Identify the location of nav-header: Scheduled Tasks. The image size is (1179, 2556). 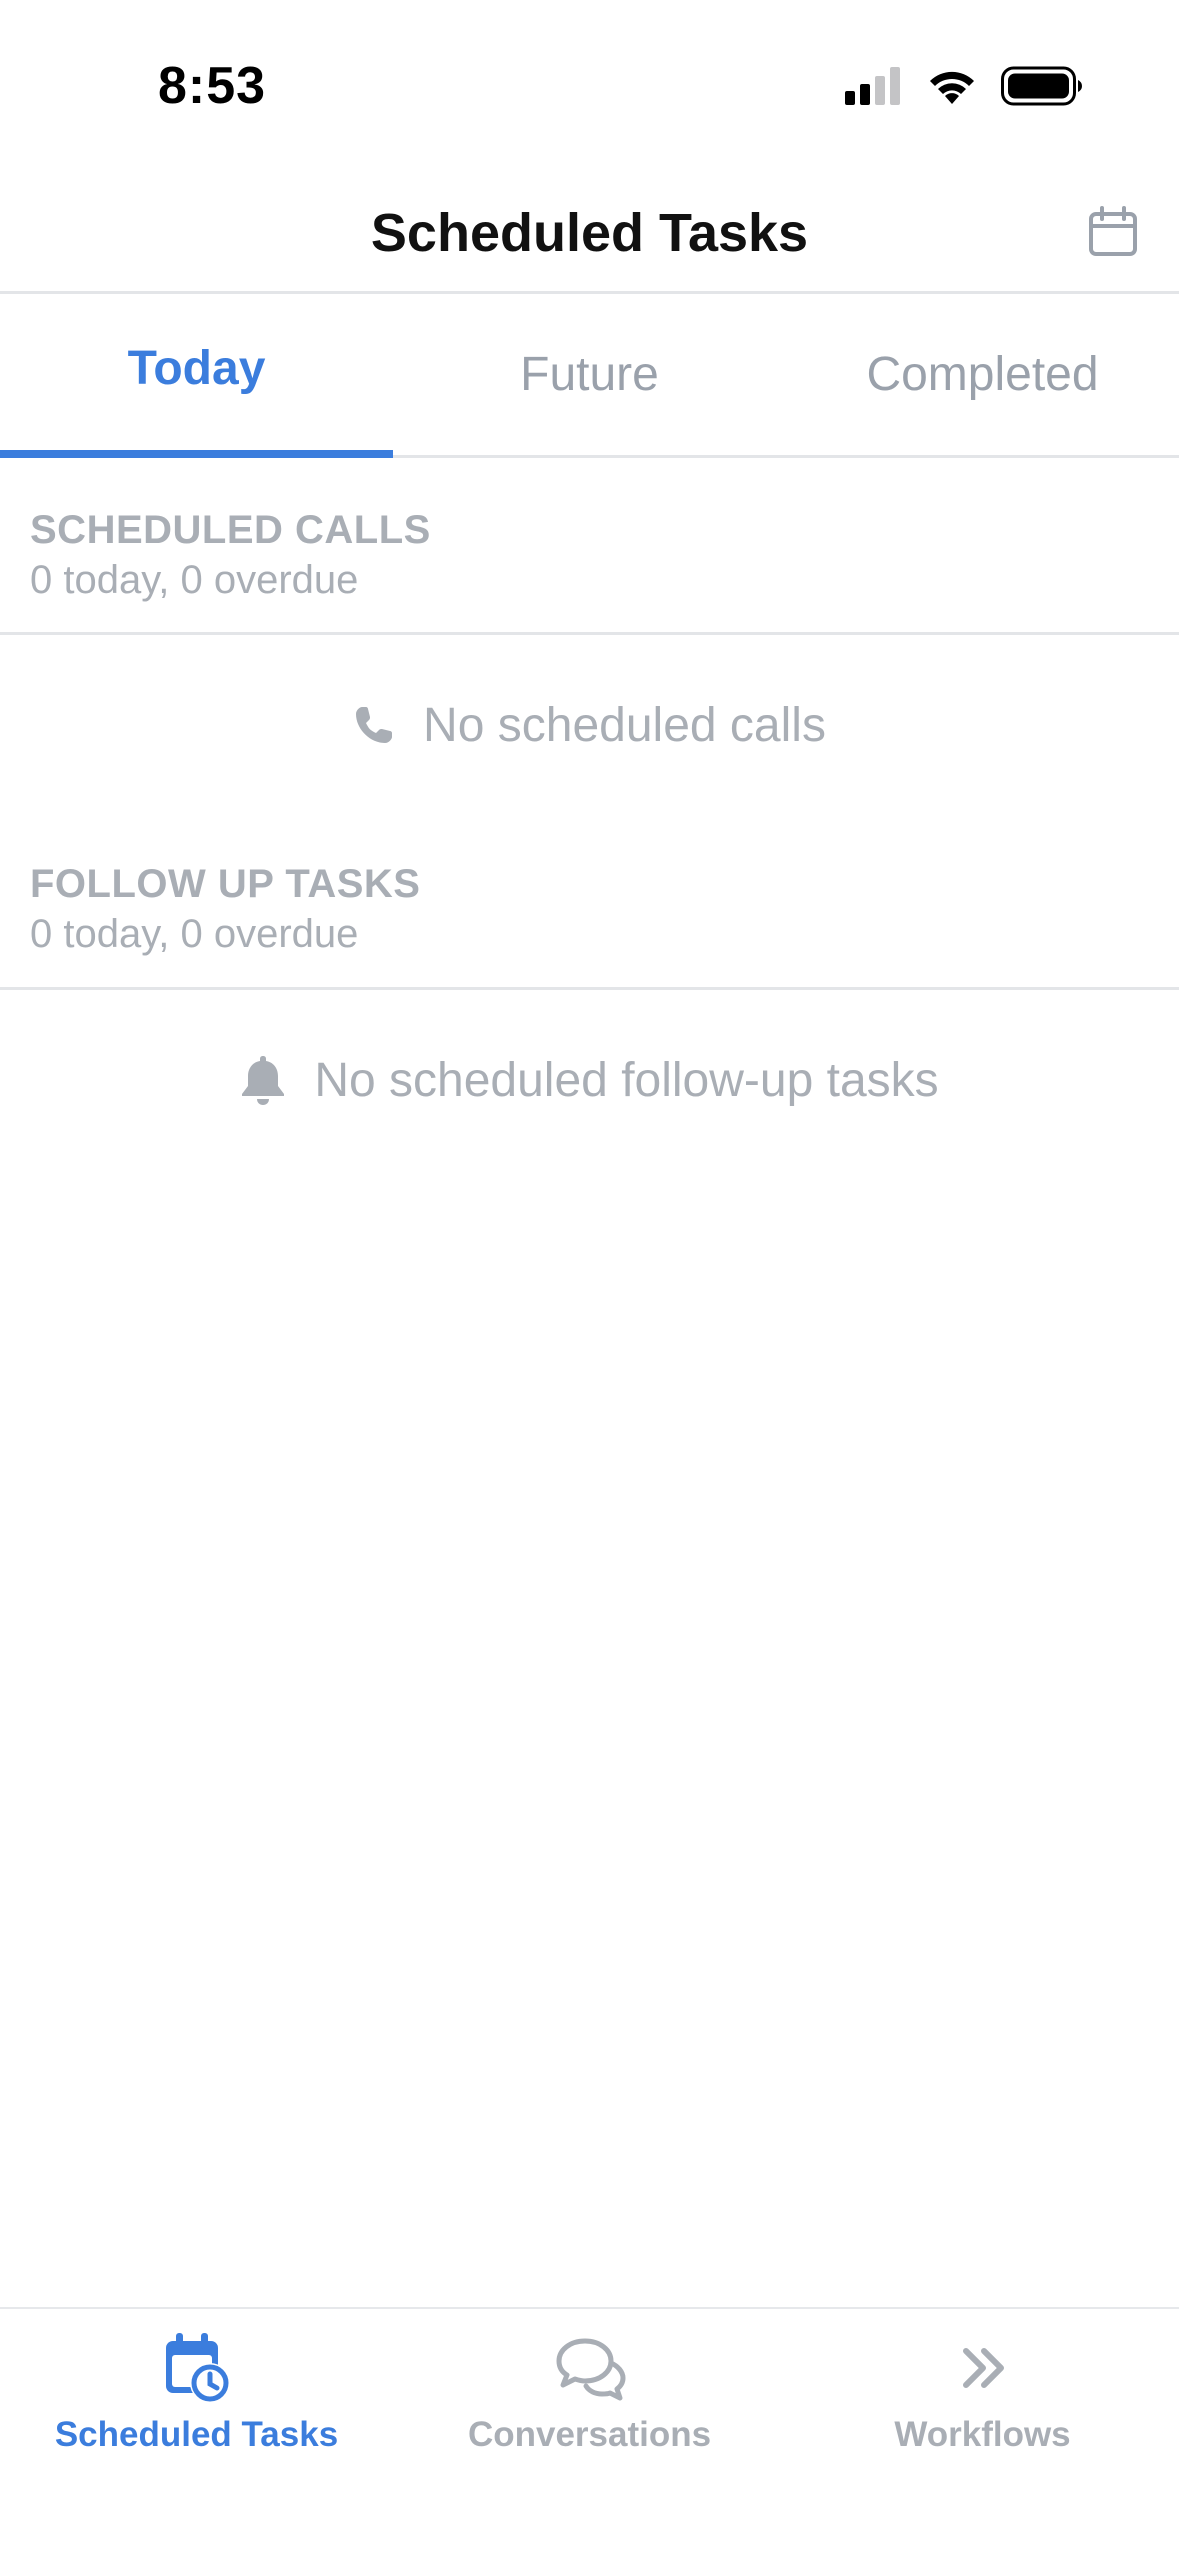
(589, 227).